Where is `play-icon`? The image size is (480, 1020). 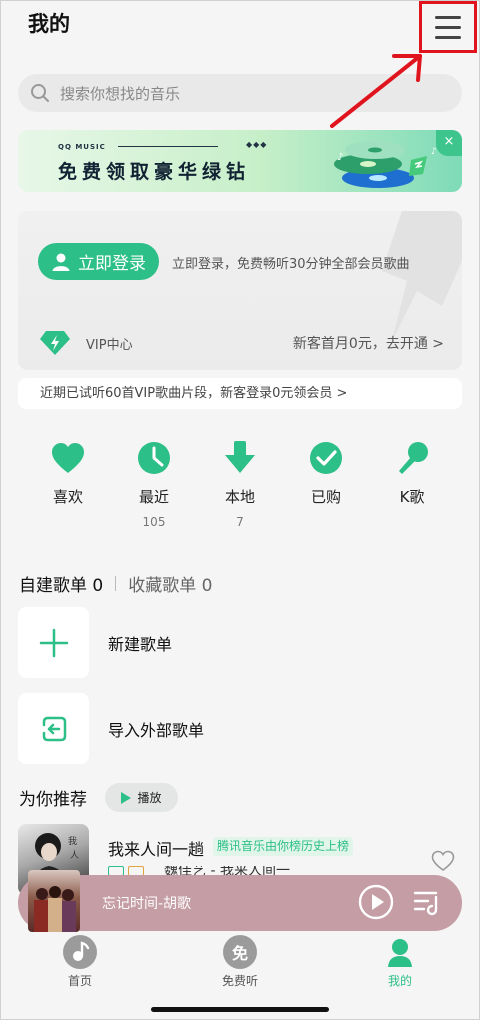
play-icon is located at coordinates (126, 797).